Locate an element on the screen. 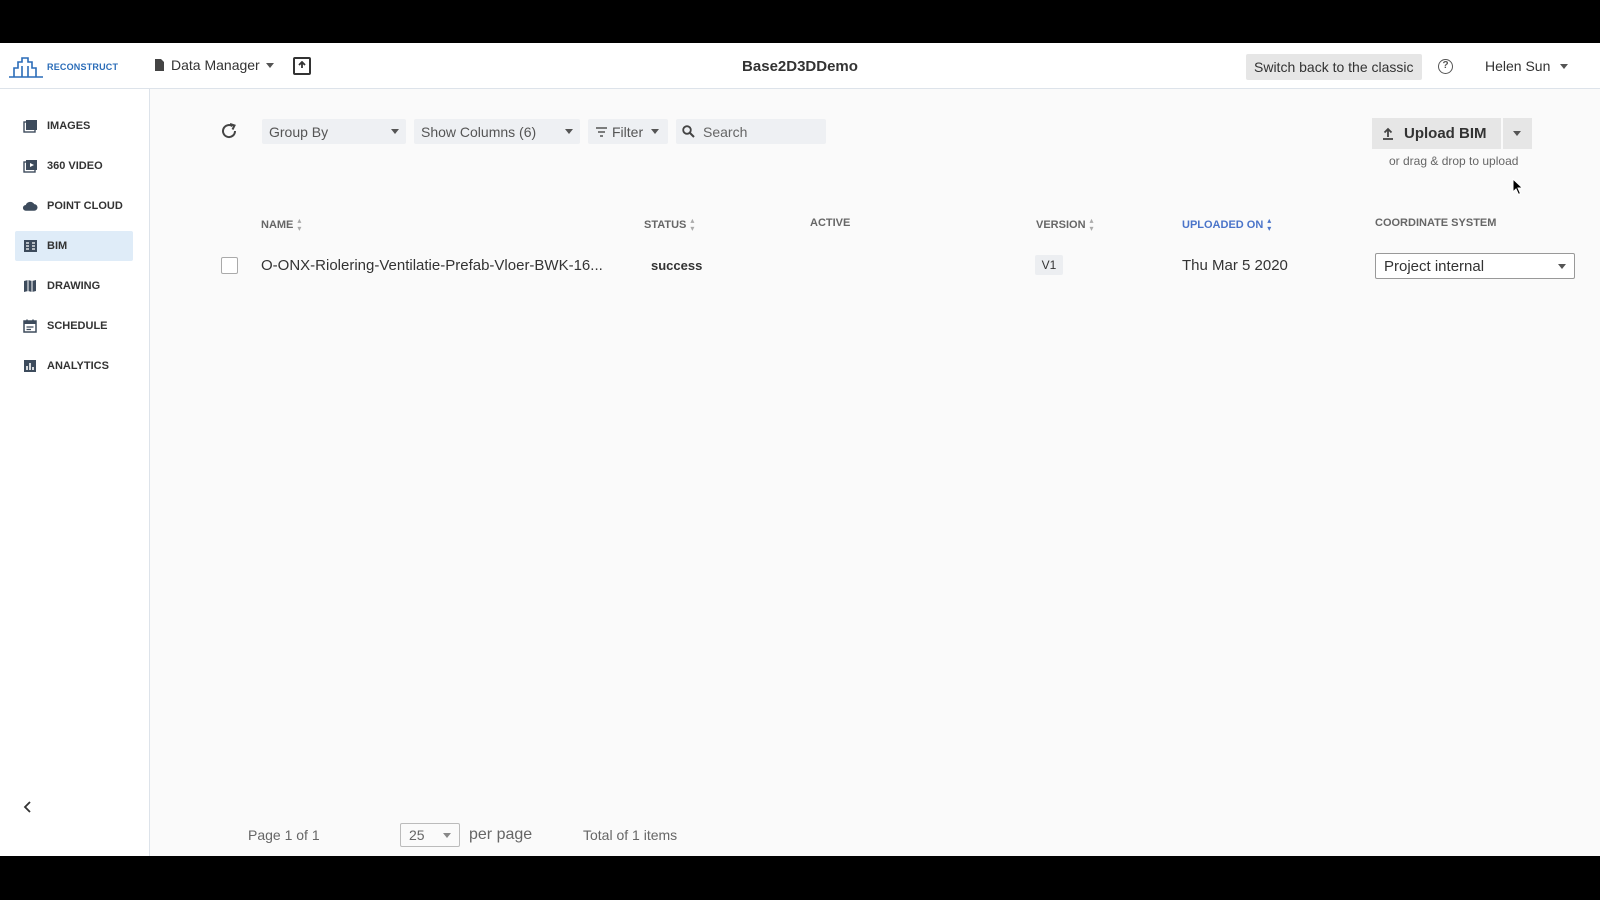 The height and width of the screenshot is (900, 1600). reconstruct-logo: RECONSTRUCT is located at coordinates (63, 67).